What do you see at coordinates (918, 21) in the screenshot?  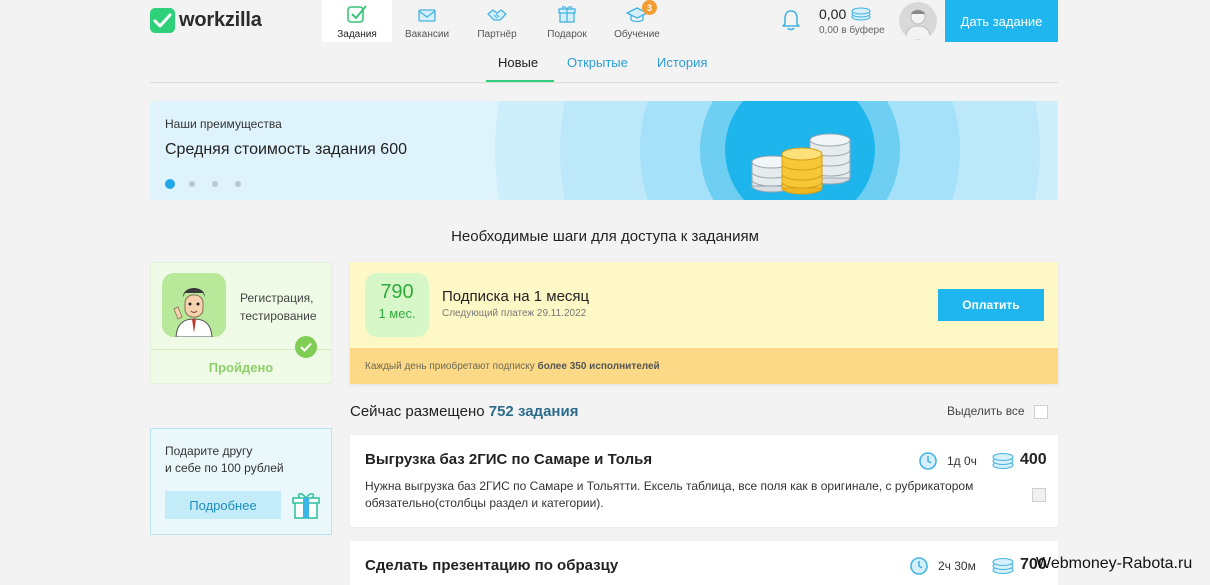 I see `user-avatar` at bounding box center [918, 21].